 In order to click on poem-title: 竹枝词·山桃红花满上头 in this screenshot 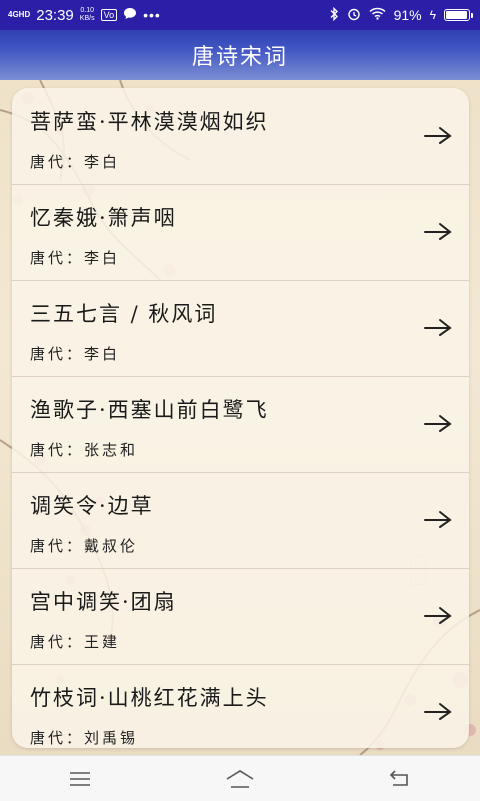, I will do `click(149, 698)`.